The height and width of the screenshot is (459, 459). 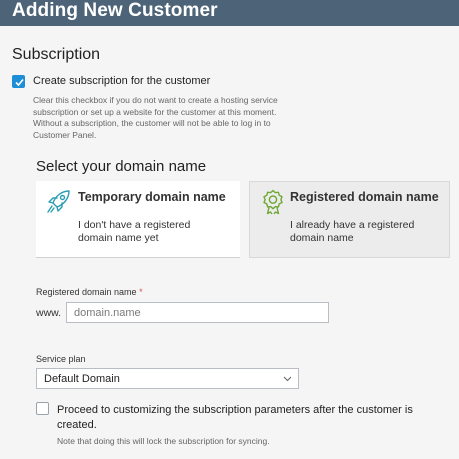 What do you see at coordinates (287, 379) in the screenshot?
I see `chevron-down-icon` at bounding box center [287, 379].